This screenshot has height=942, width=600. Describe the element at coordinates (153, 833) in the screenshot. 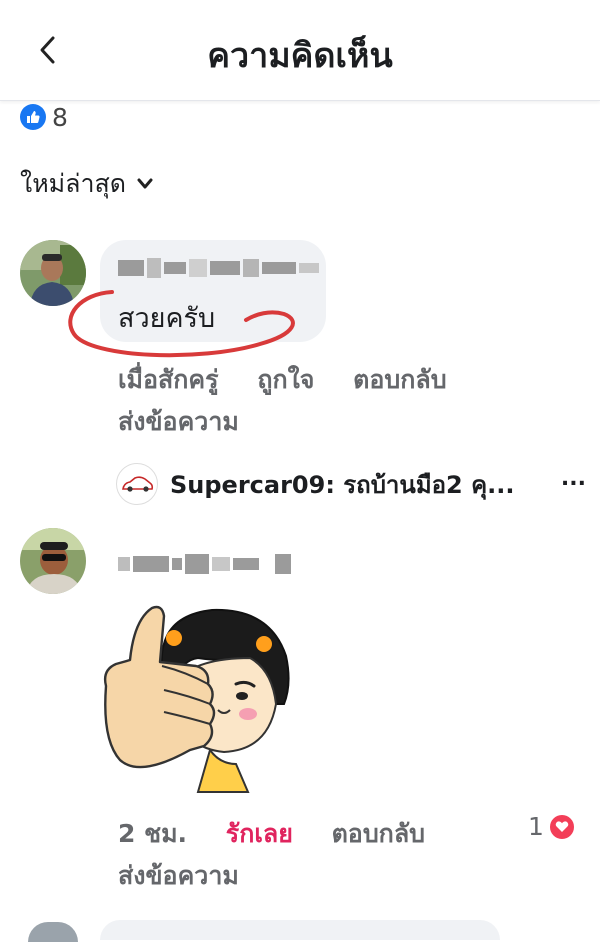

I see `comment-timestamp: 2 ชม.` at that location.